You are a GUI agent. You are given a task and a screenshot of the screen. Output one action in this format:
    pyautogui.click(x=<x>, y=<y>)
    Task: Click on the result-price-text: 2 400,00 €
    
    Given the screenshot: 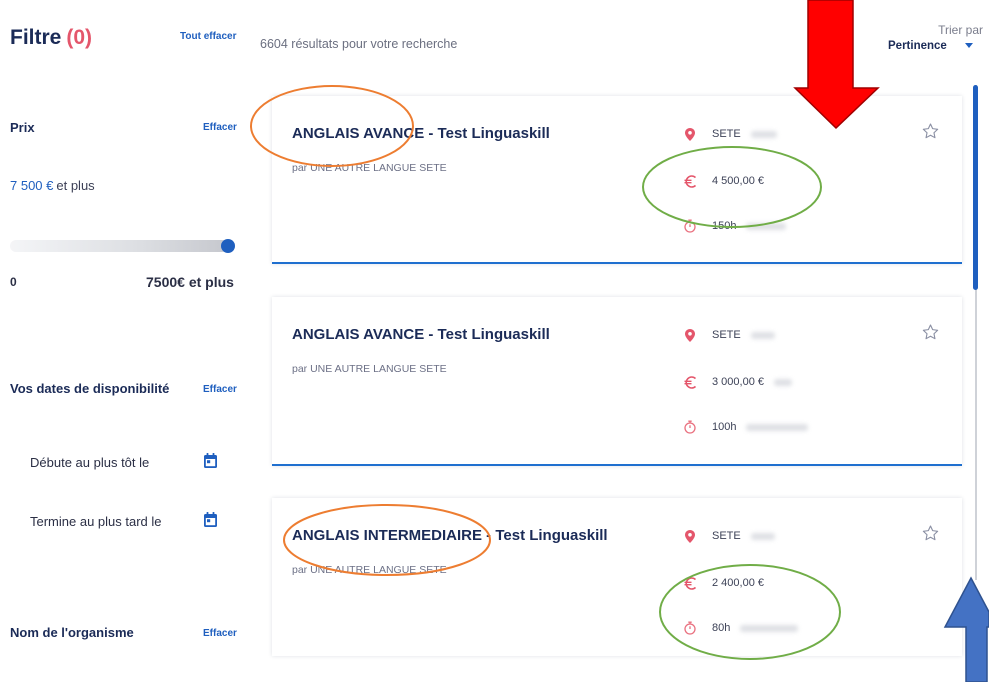 What is the action you would take?
    pyautogui.click(x=738, y=582)
    